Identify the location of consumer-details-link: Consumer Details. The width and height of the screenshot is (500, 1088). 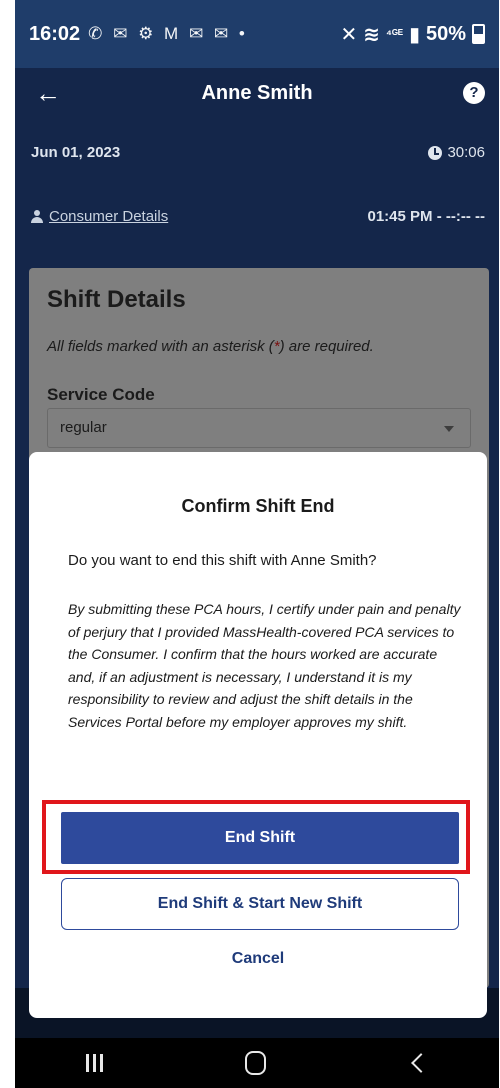
(99, 216).